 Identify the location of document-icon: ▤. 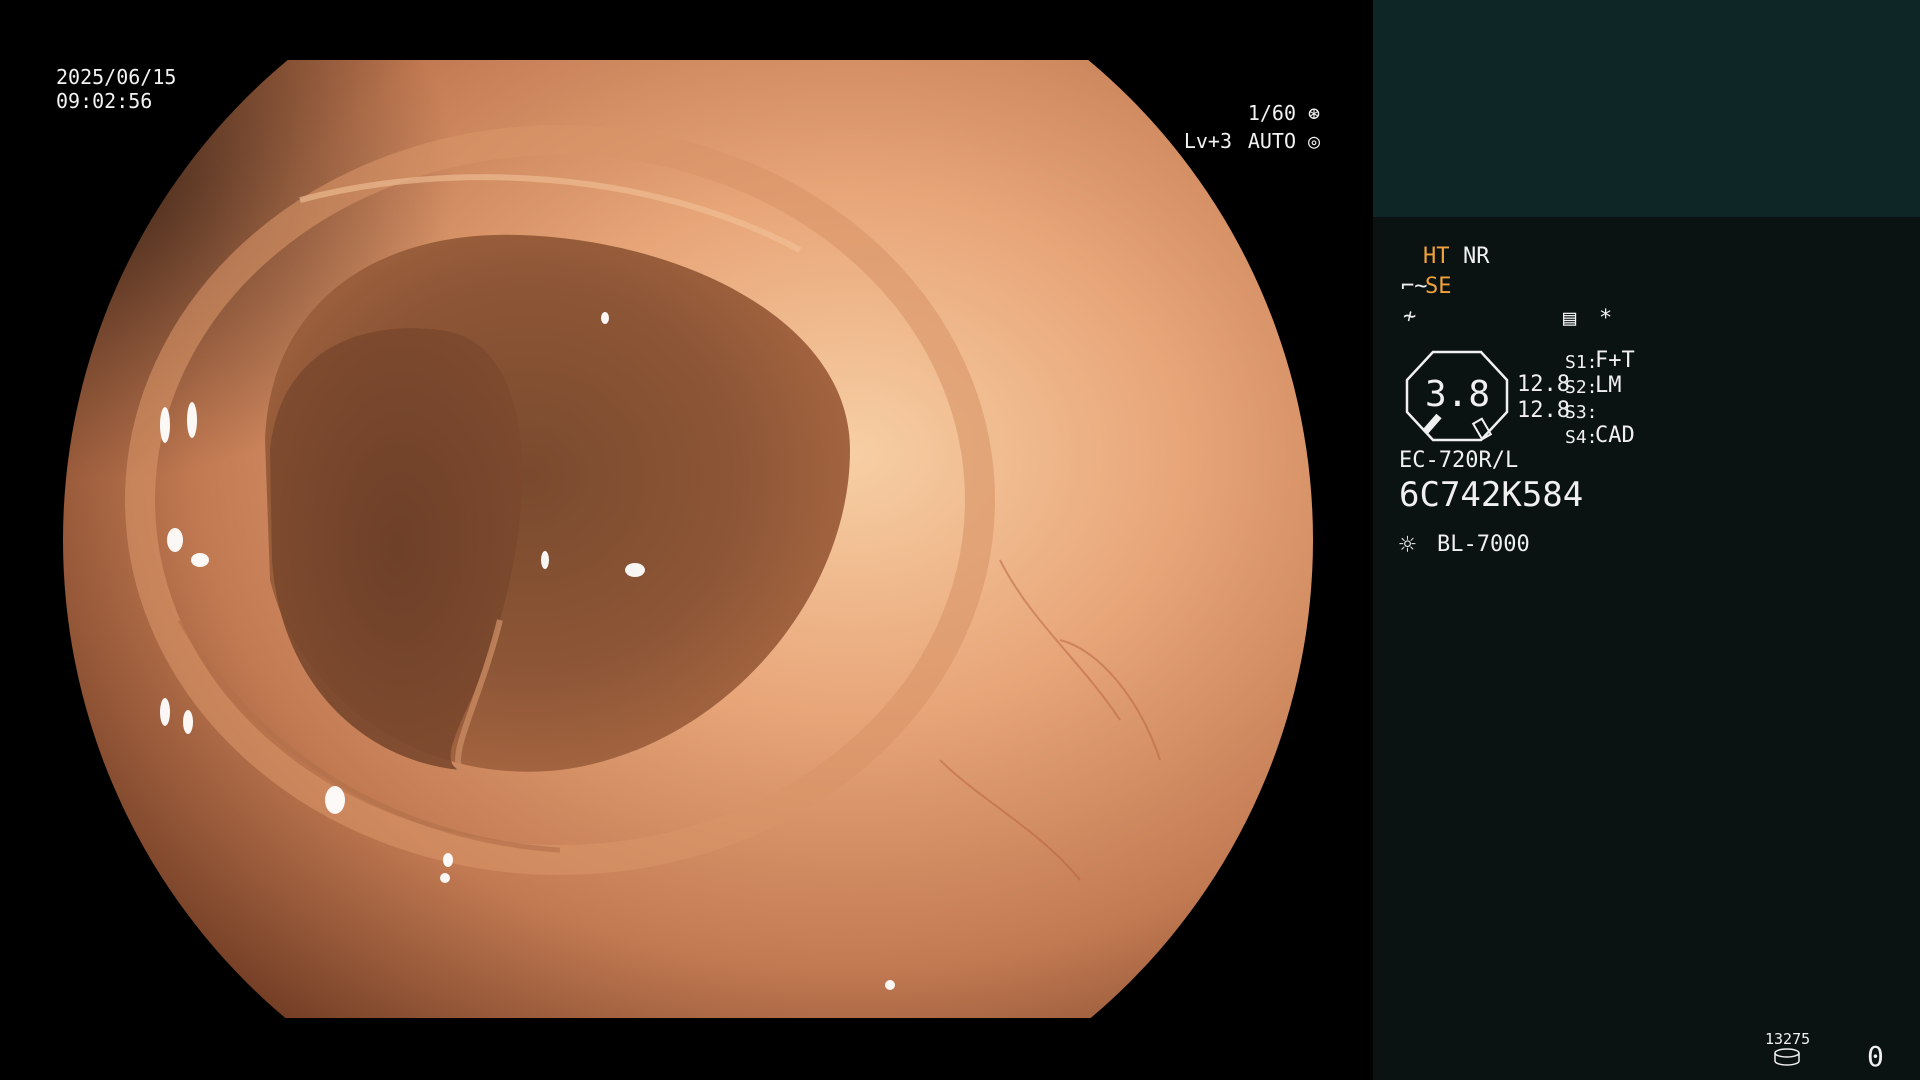
(1570, 318).